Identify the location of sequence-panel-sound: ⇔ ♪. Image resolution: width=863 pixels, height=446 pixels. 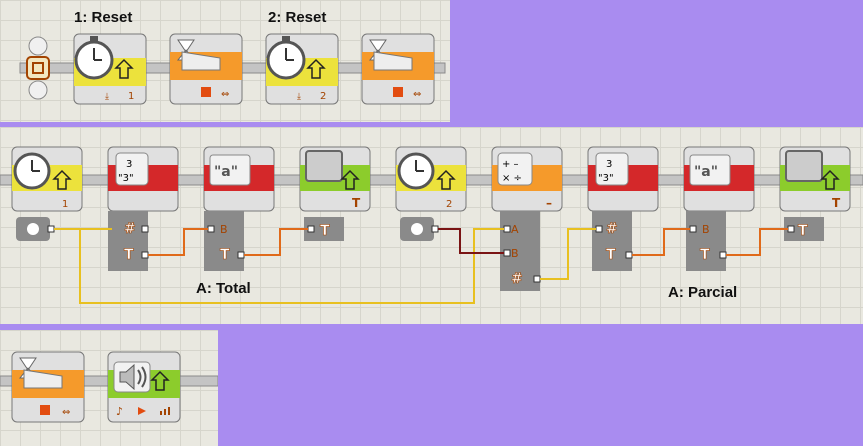
(109, 388).